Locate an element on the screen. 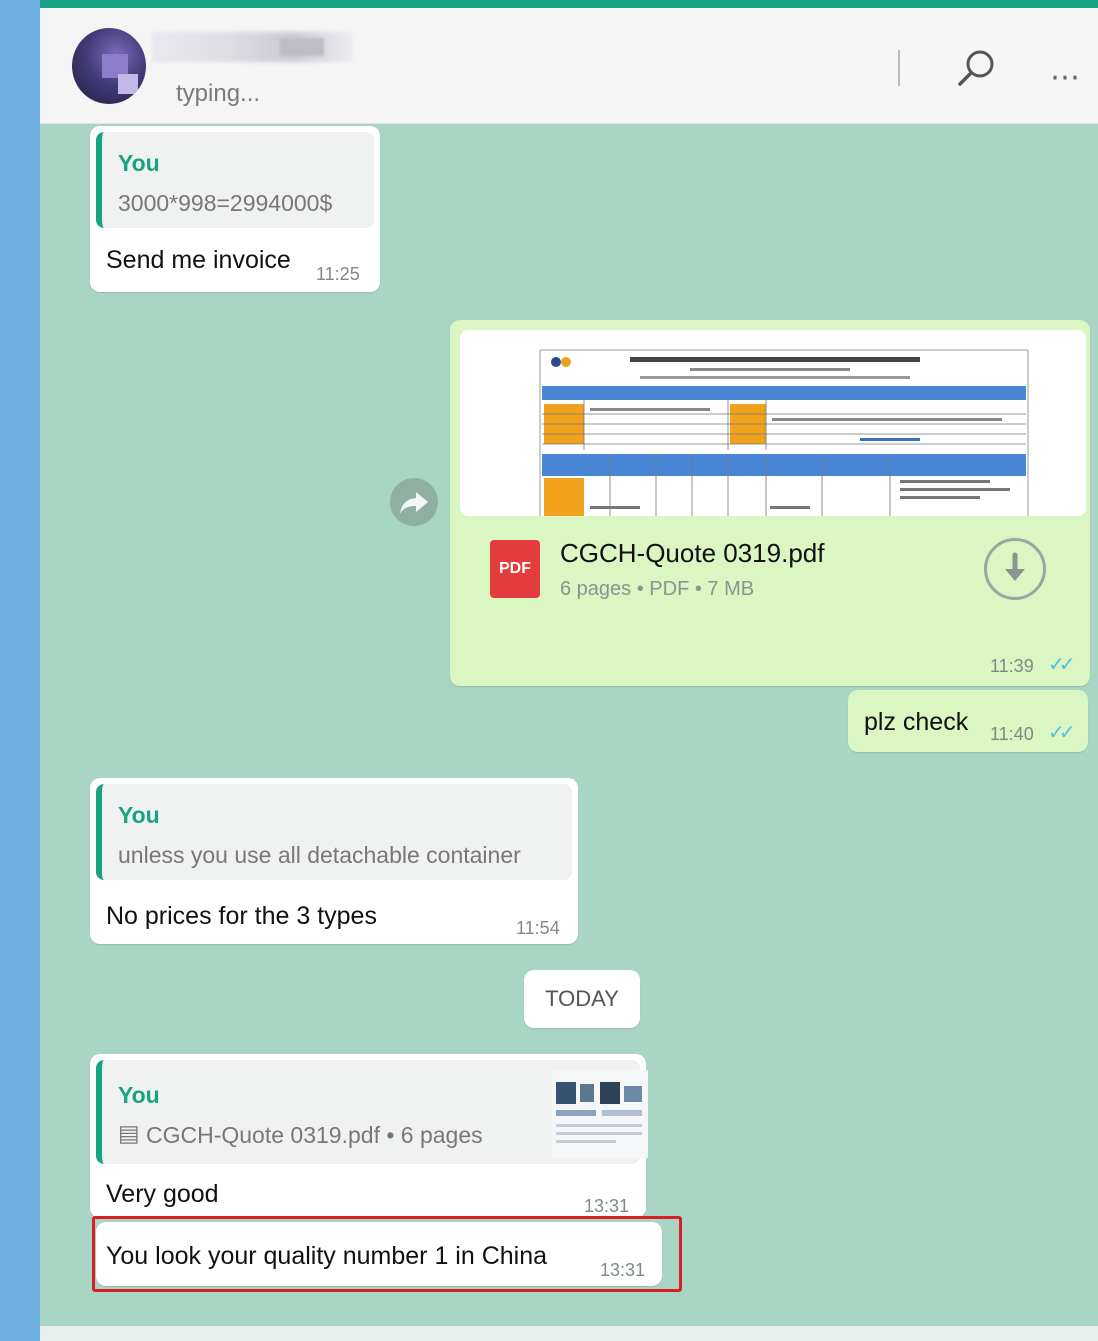 The width and height of the screenshot is (1098, 1341). chat-header: typing... ⋯ is located at coordinates (569, 66).